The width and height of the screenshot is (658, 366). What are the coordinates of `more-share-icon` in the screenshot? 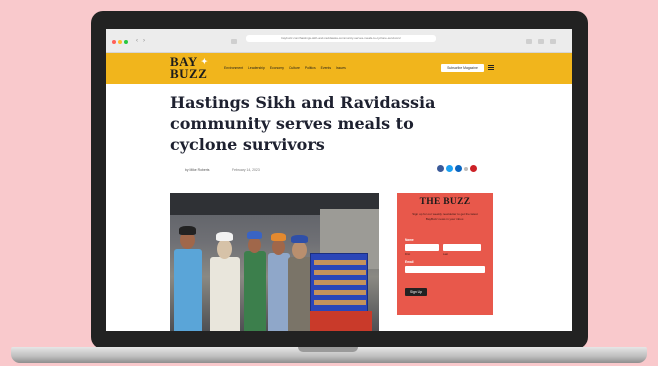 It's located at (466, 168).